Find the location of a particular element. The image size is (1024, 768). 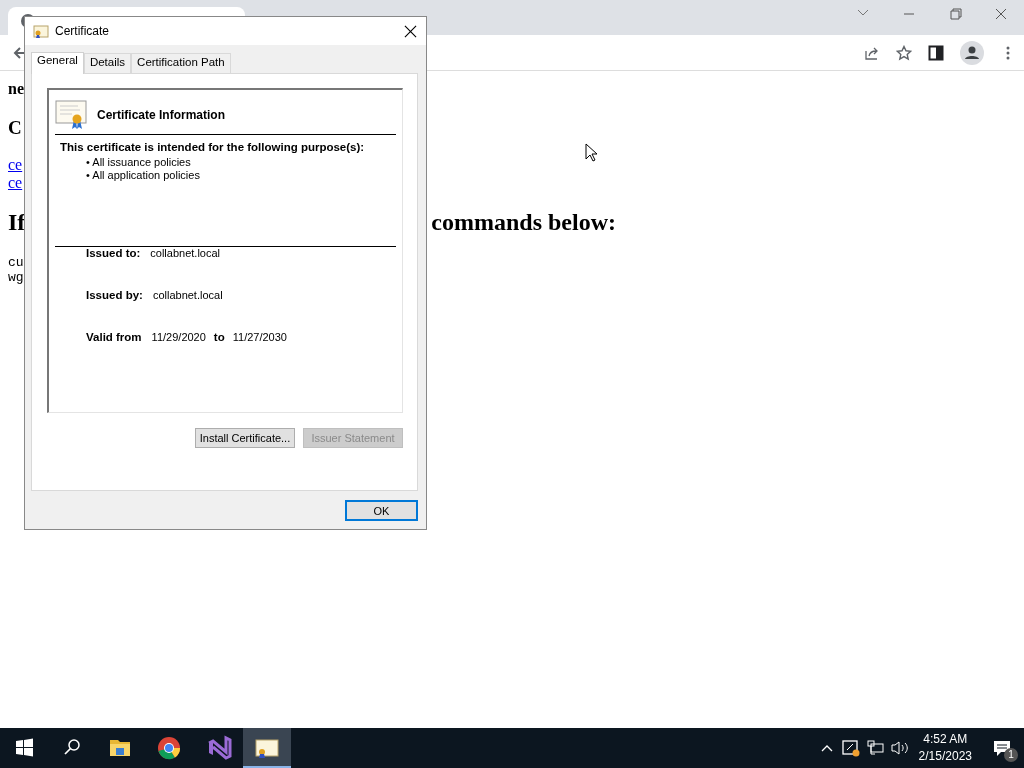

tab: Details is located at coordinates (107, 63).